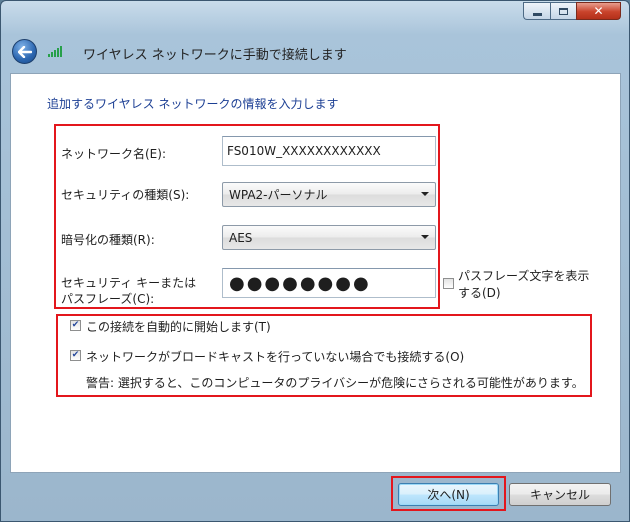 The width and height of the screenshot is (630, 522). Describe the element at coordinates (55, 51) in the screenshot. I see `wireless-signal-icon` at that location.